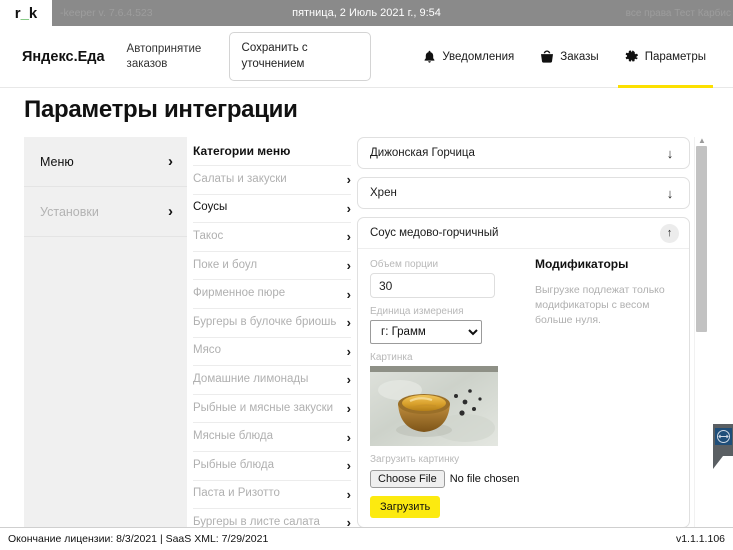 This screenshot has width=733, height=550. What do you see at coordinates (272, 436) in the screenshot?
I see `category-item: Мясные блюда ›` at bounding box center [272, 436].